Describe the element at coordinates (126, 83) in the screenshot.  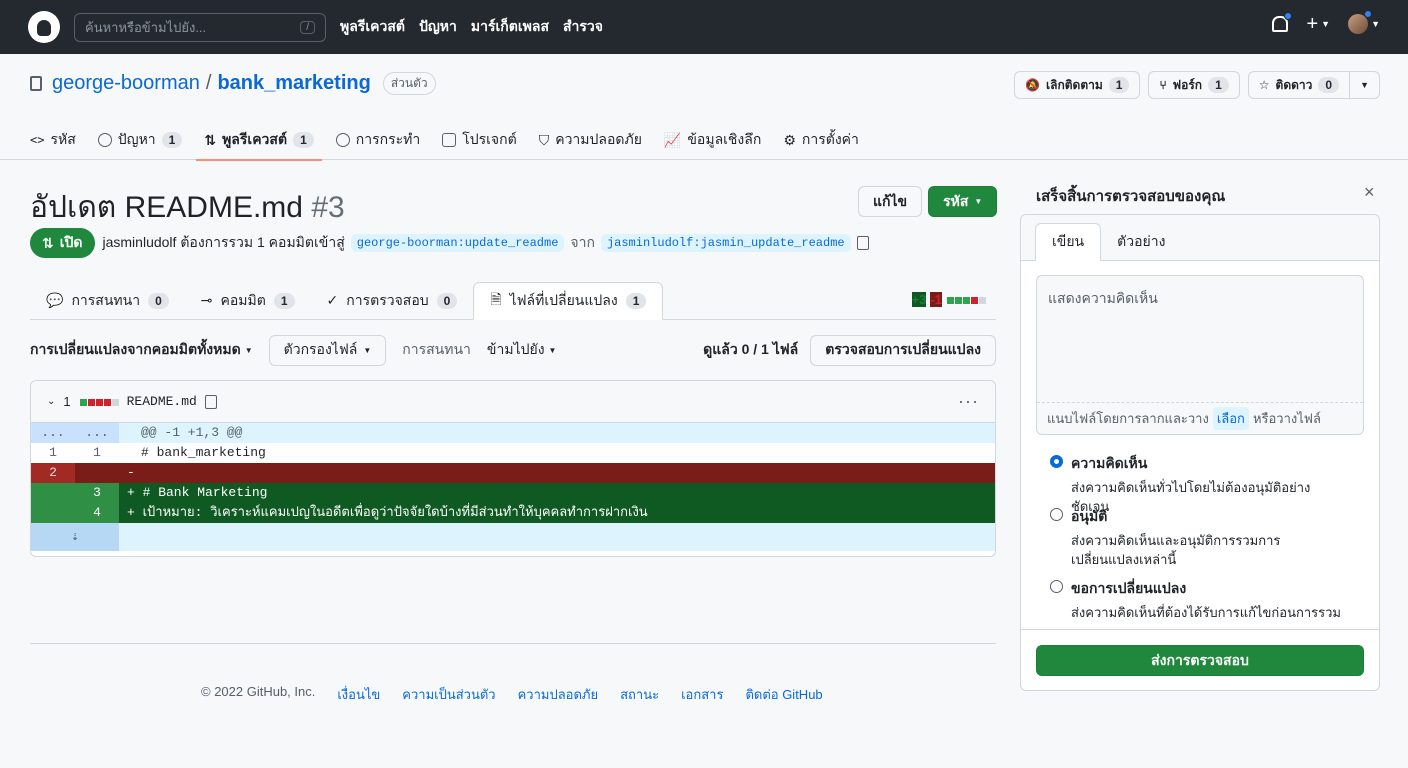
I see `repo-owner-link: george-boorman` at that location.